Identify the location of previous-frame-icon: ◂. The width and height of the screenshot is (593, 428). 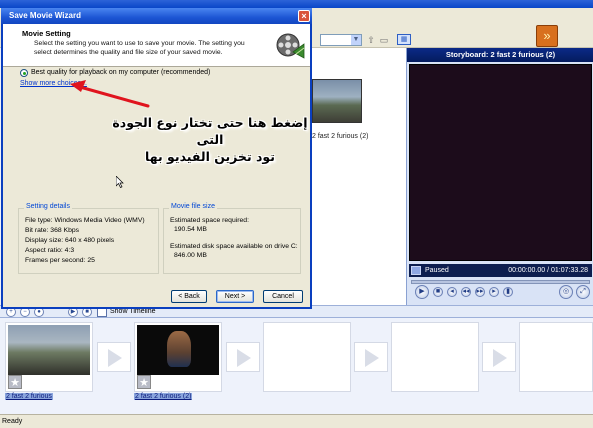
(452, 292).